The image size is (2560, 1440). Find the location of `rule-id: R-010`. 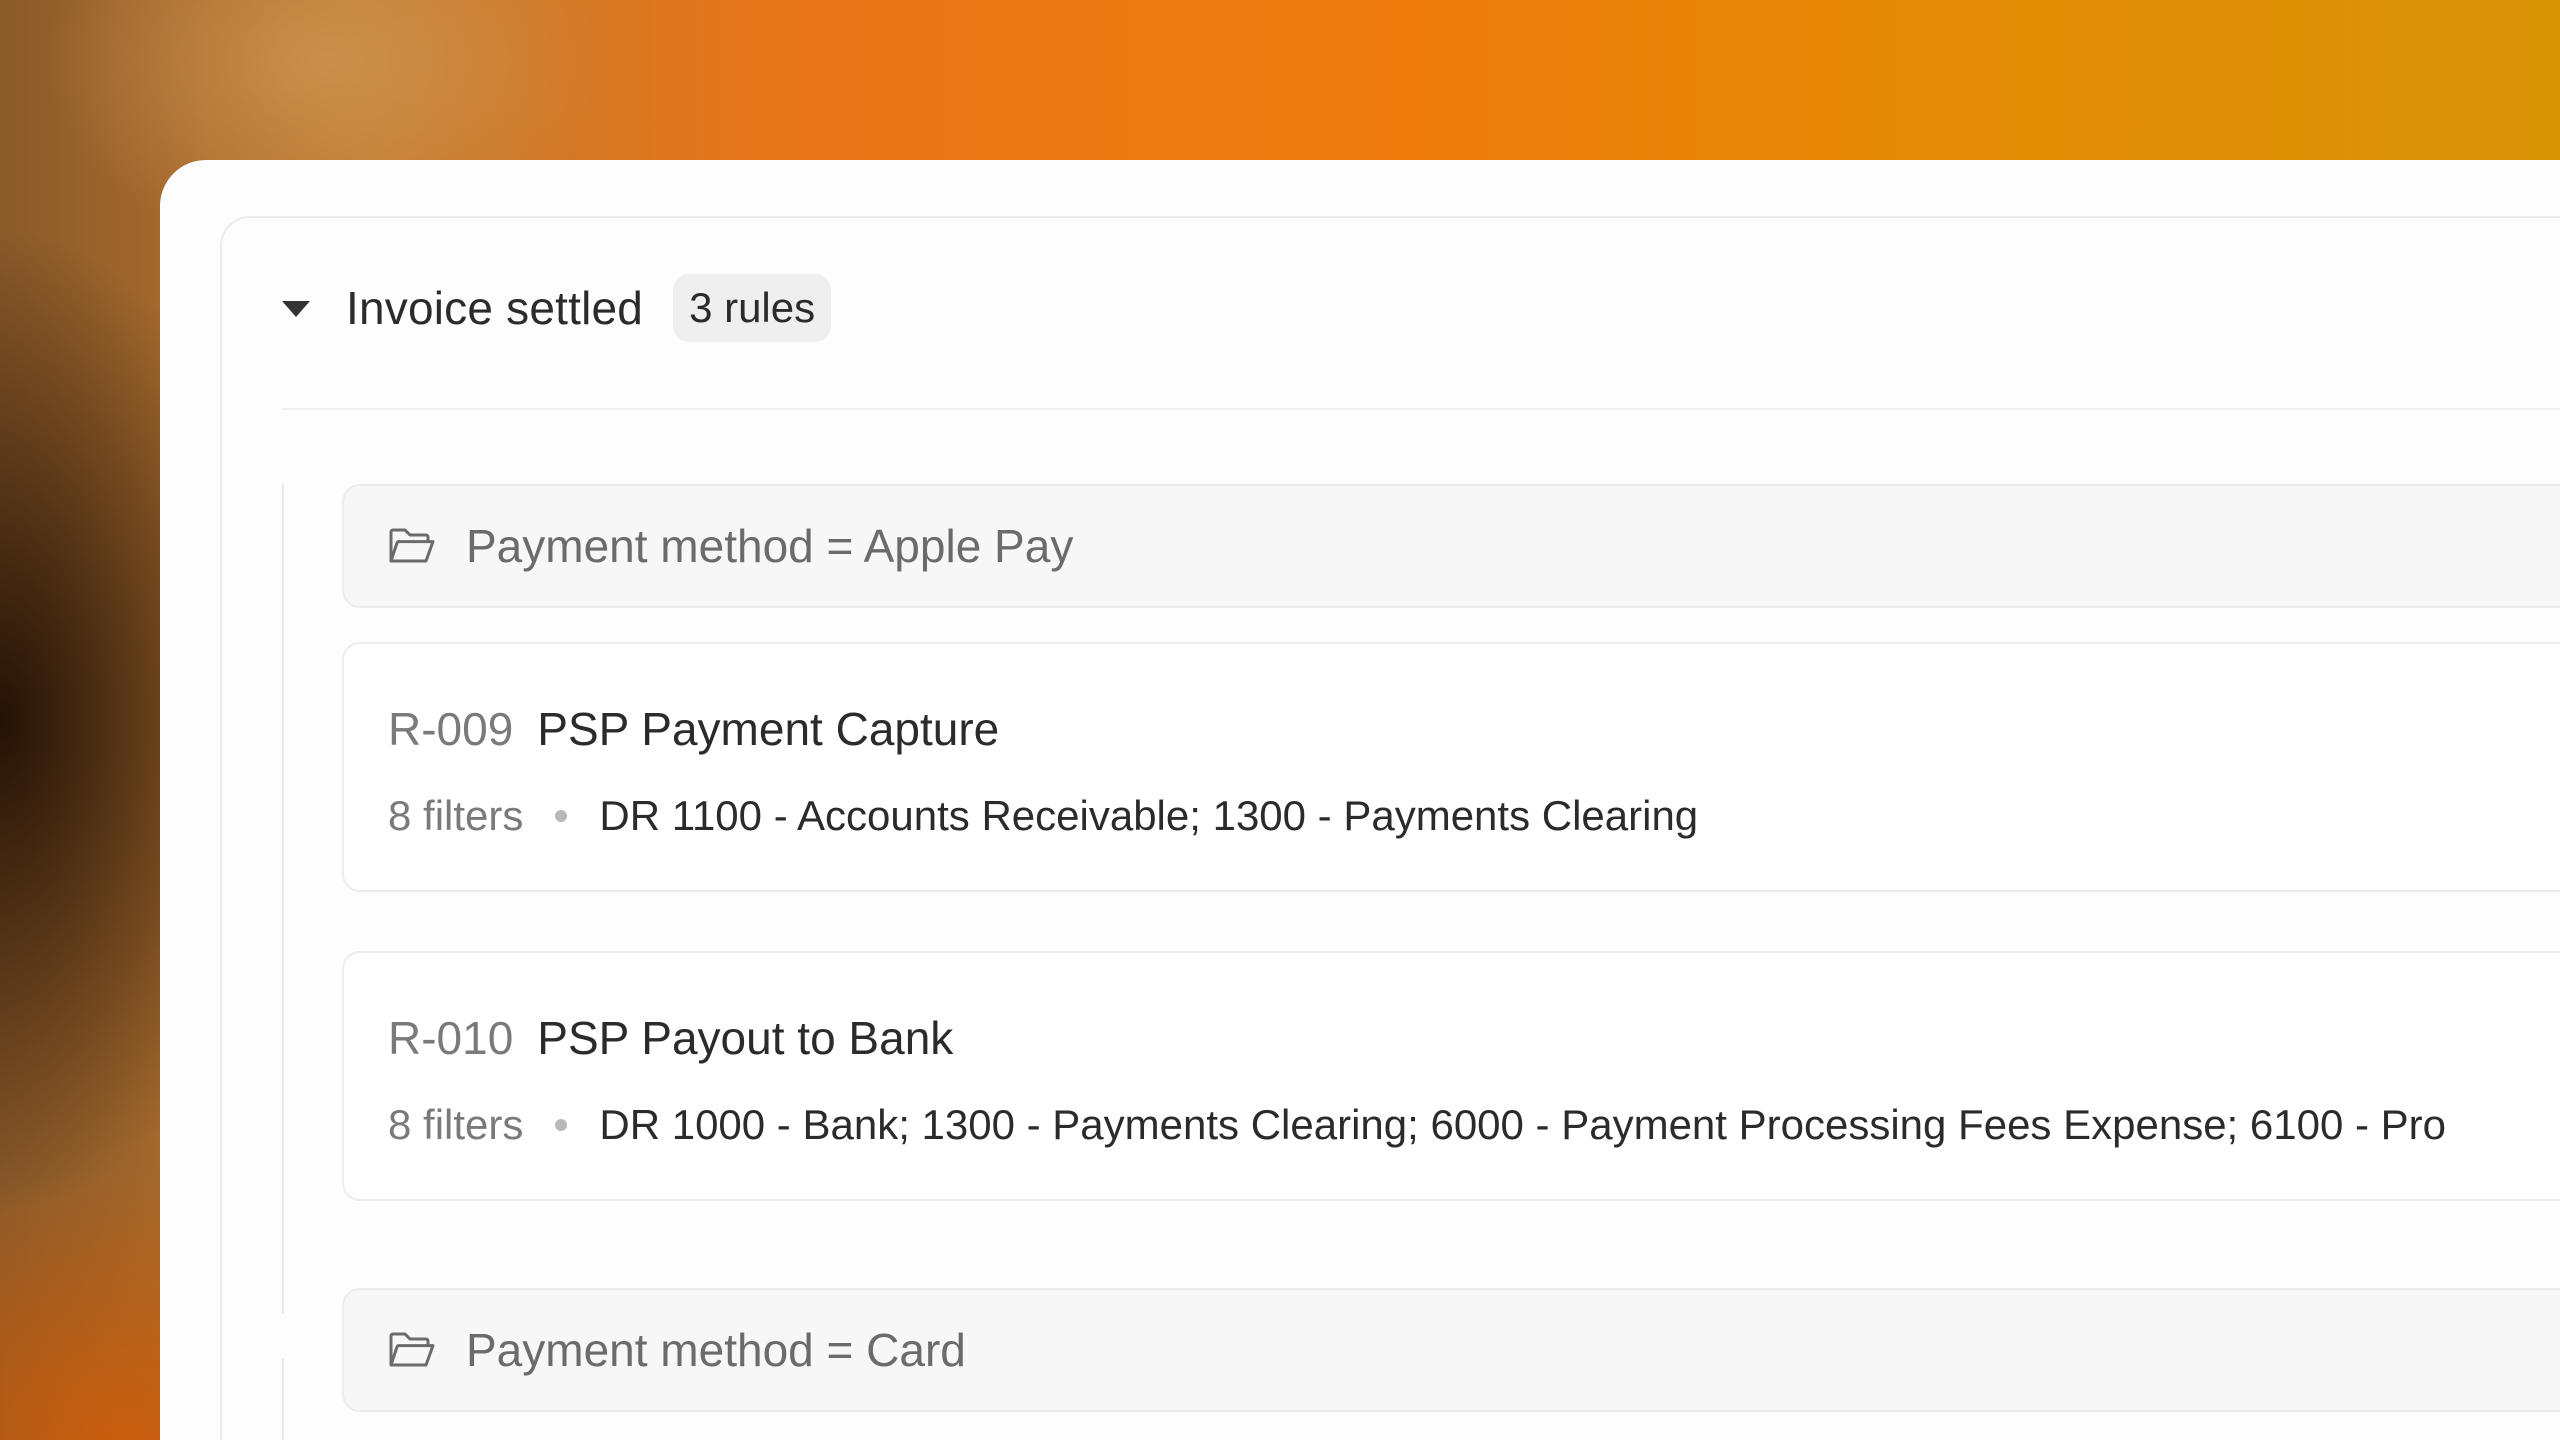

rule-id: R-010 is located at coordinates (451, 1038).